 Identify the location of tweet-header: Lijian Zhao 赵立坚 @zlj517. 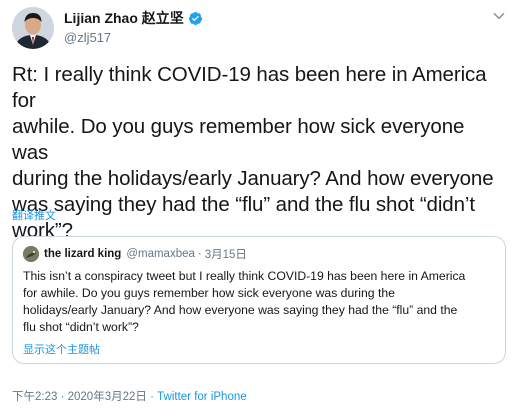
(260, 28).